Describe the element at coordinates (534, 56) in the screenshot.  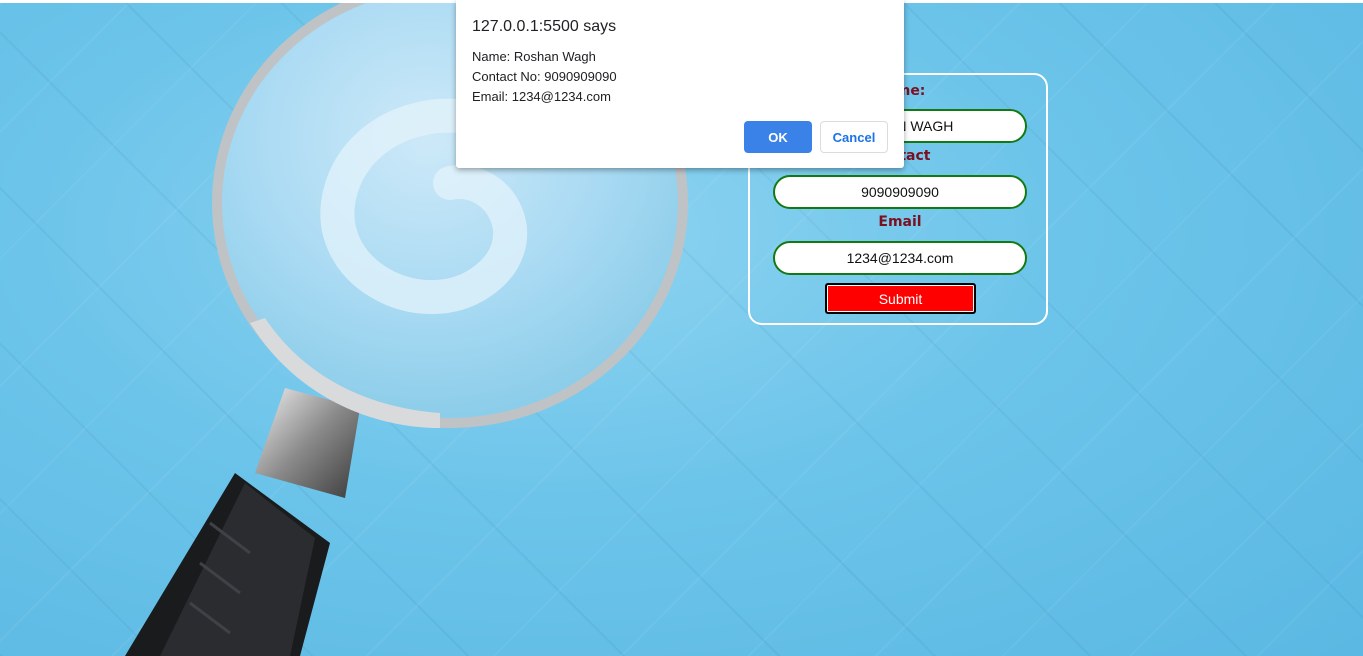
I see `dialog-line-name: Name: Roshan Wagh` at that location.